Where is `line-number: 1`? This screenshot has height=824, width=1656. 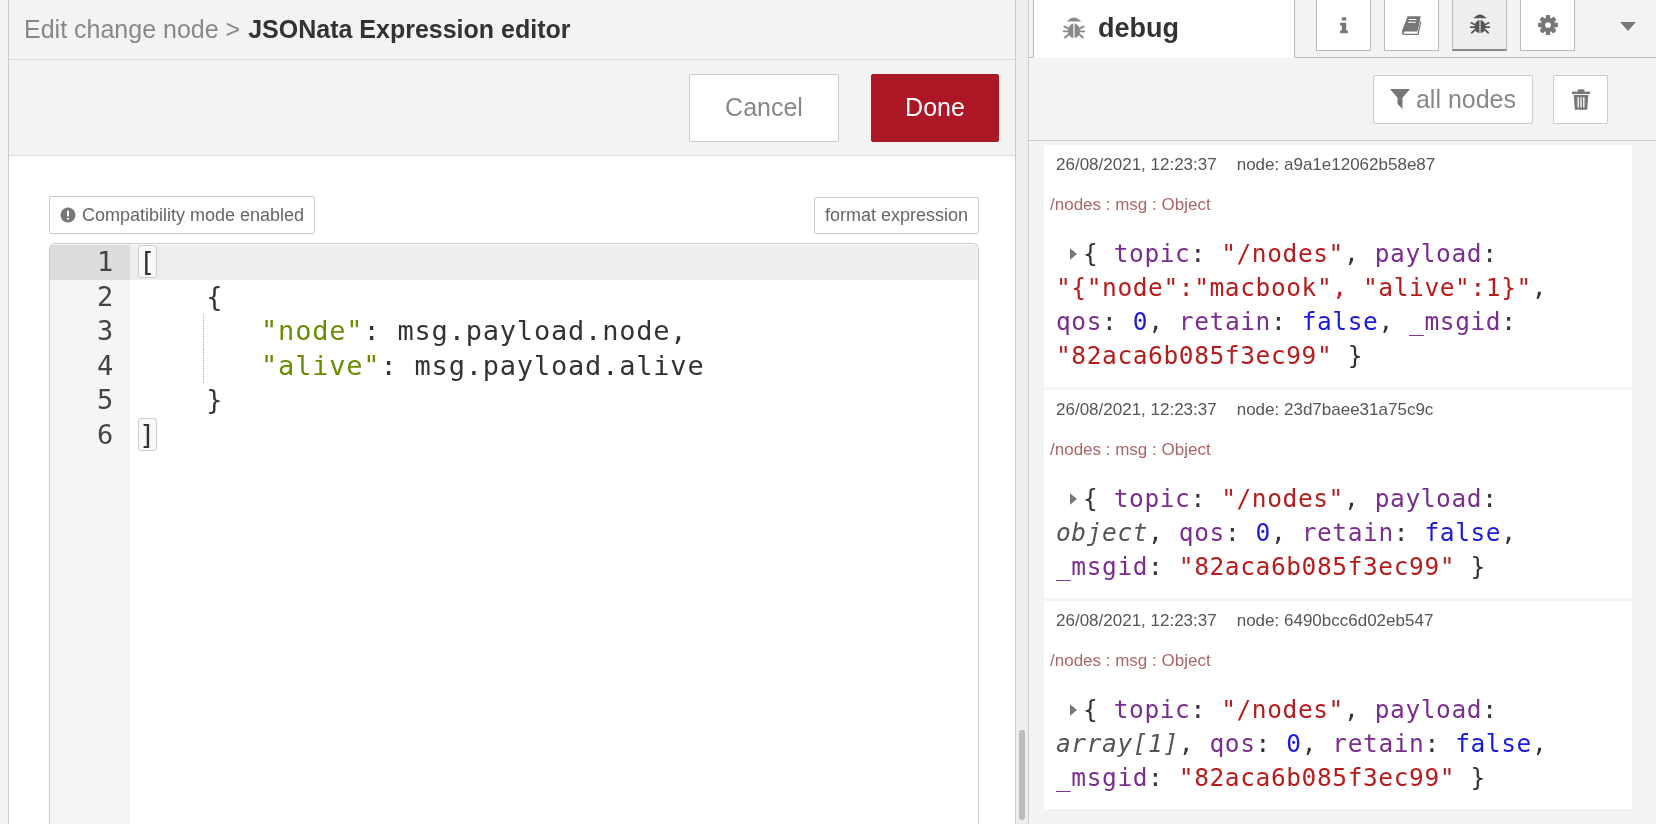
line-number: 1 is located at coordinates (90, 262).